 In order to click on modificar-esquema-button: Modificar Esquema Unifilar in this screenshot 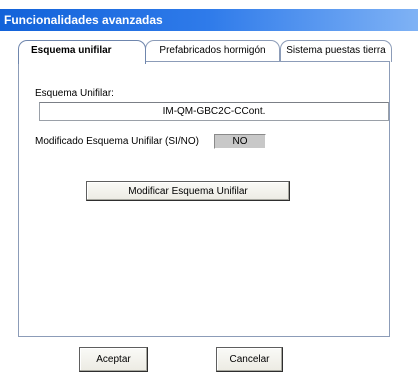, I will do `click(188, 191)`.